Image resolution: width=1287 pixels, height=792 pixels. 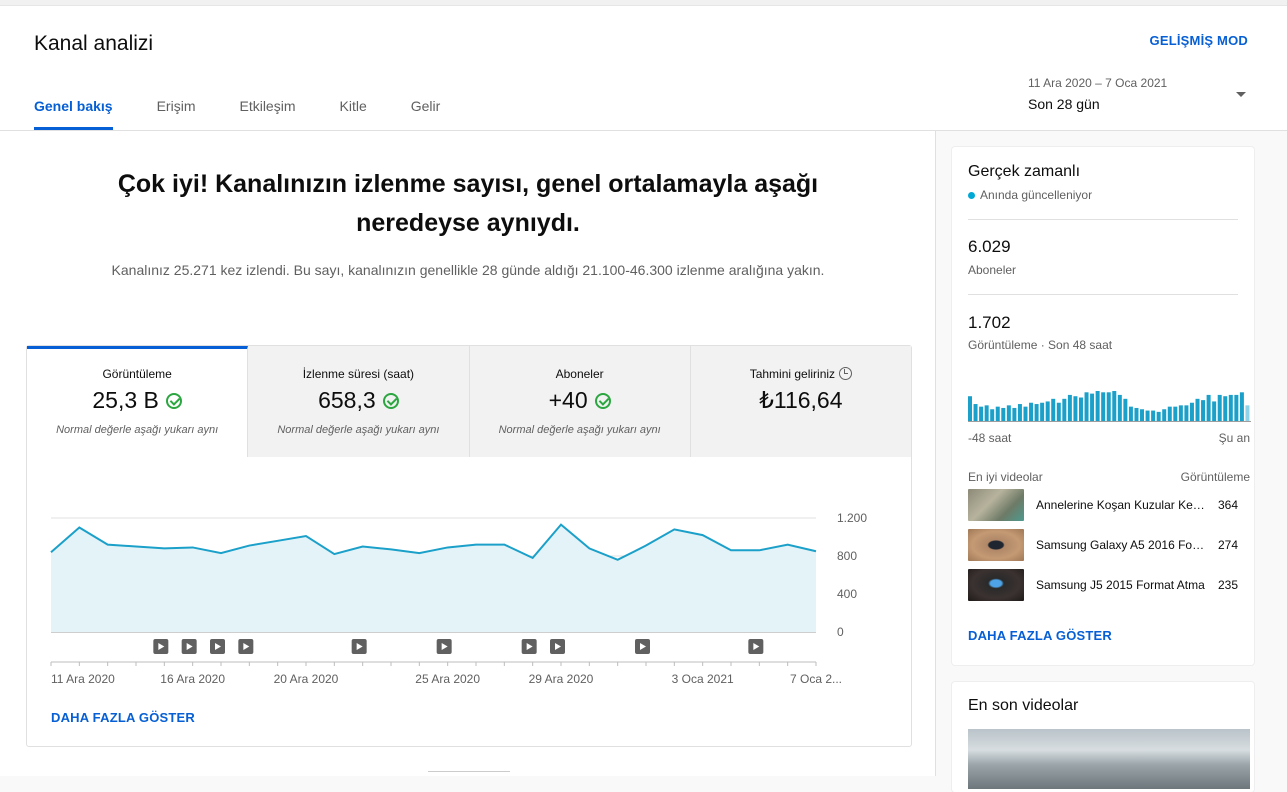 I want to click on video-views: 274, so click(x=1227, y=545).